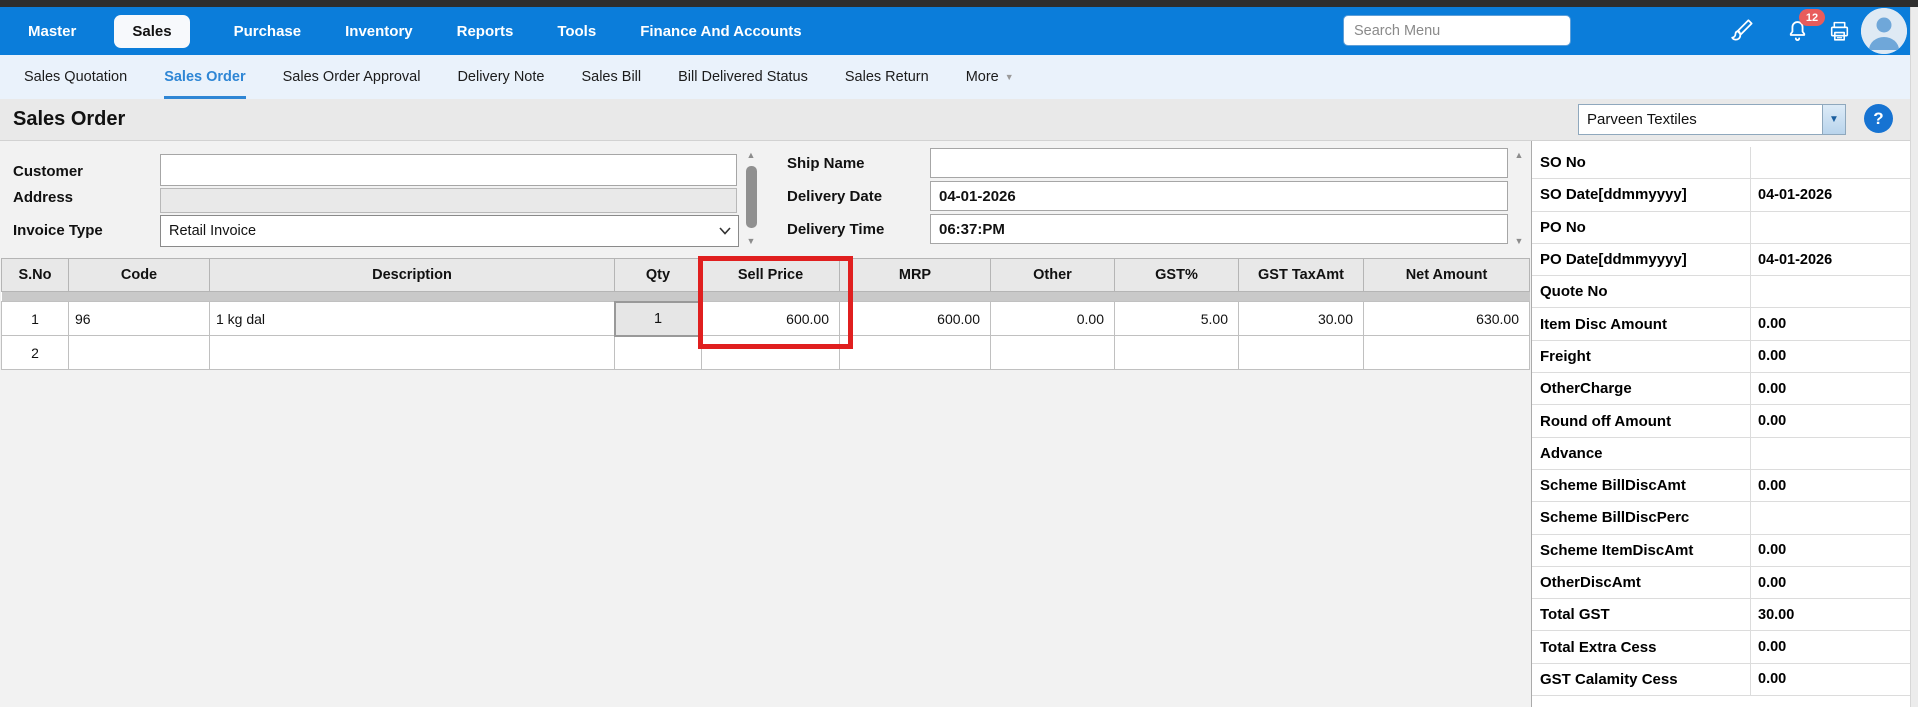 Image resolution: width=1918 pixels, height=707 pixels. Describe the element at coordinates (1457, 30) in the screenshot. I see `search-input` at that location.